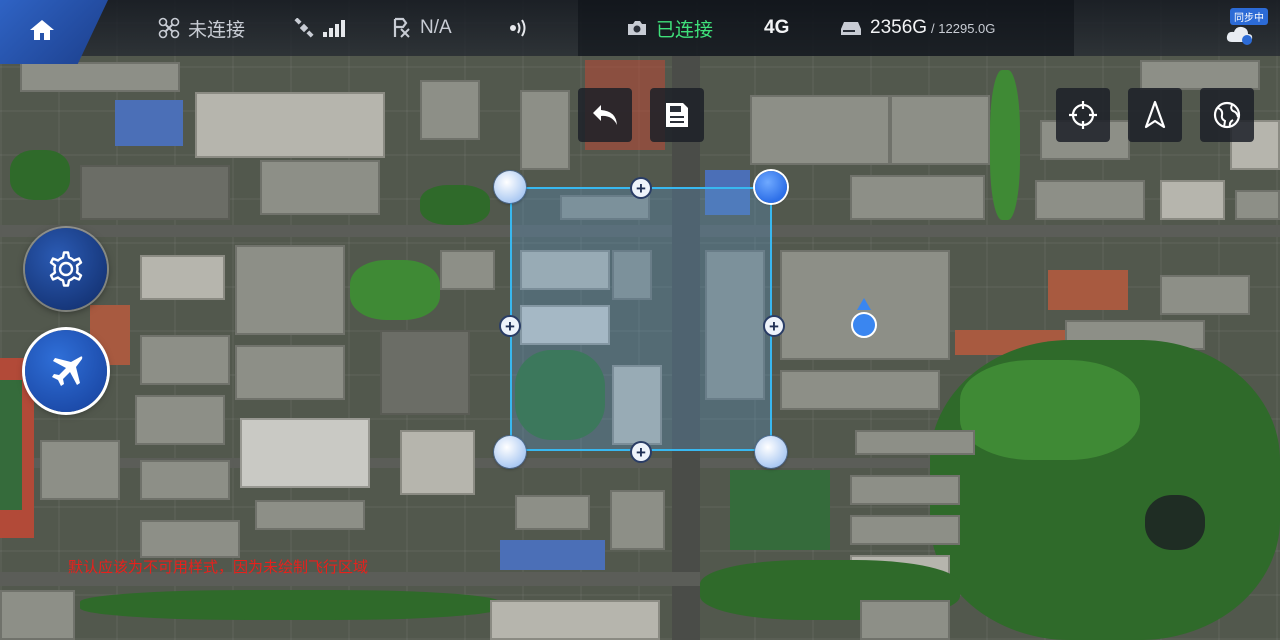  What do you see at coordinates (402, 28) in the screenshot?
I see `rtk-icon` at bounding box center [402, 28].